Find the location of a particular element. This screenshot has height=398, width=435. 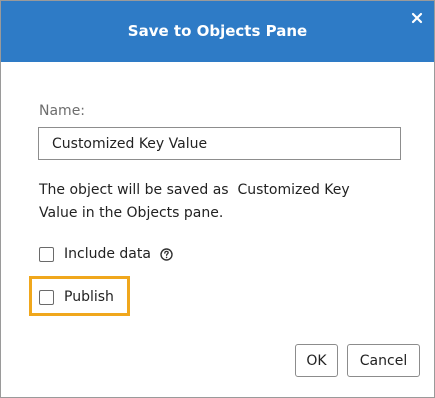

publish-checkbox is located at coordinates (46, 297).